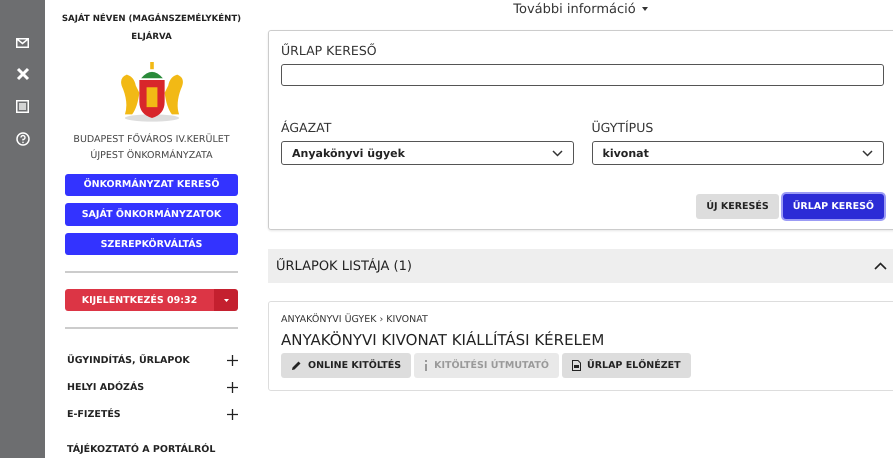  I want to click on menu-item: ÜGYINDÍTÁS, ŰRLAPOK, so click(151, 360).